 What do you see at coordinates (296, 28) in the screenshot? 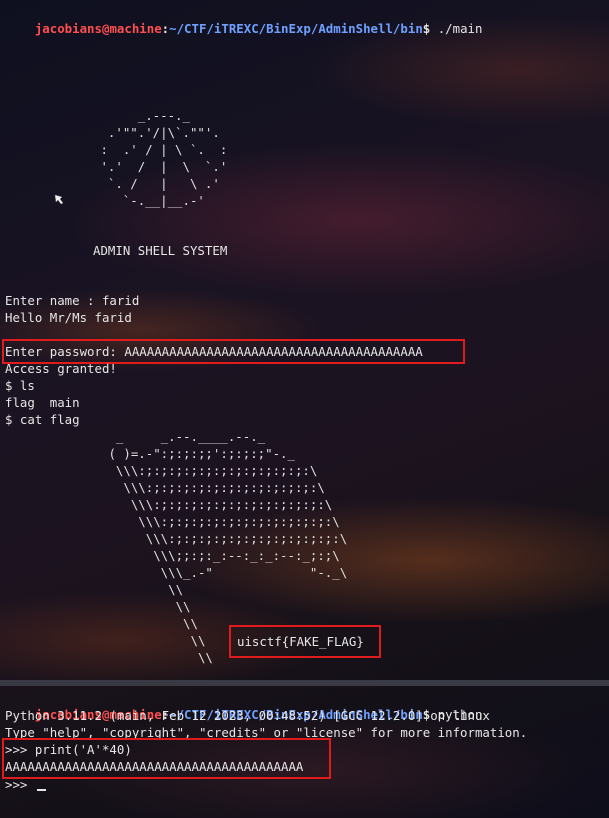
I see `prompt-path: ~/CTF/iTREXC/BinExp/AdminShell/bin` at bounding box center [296, 28].